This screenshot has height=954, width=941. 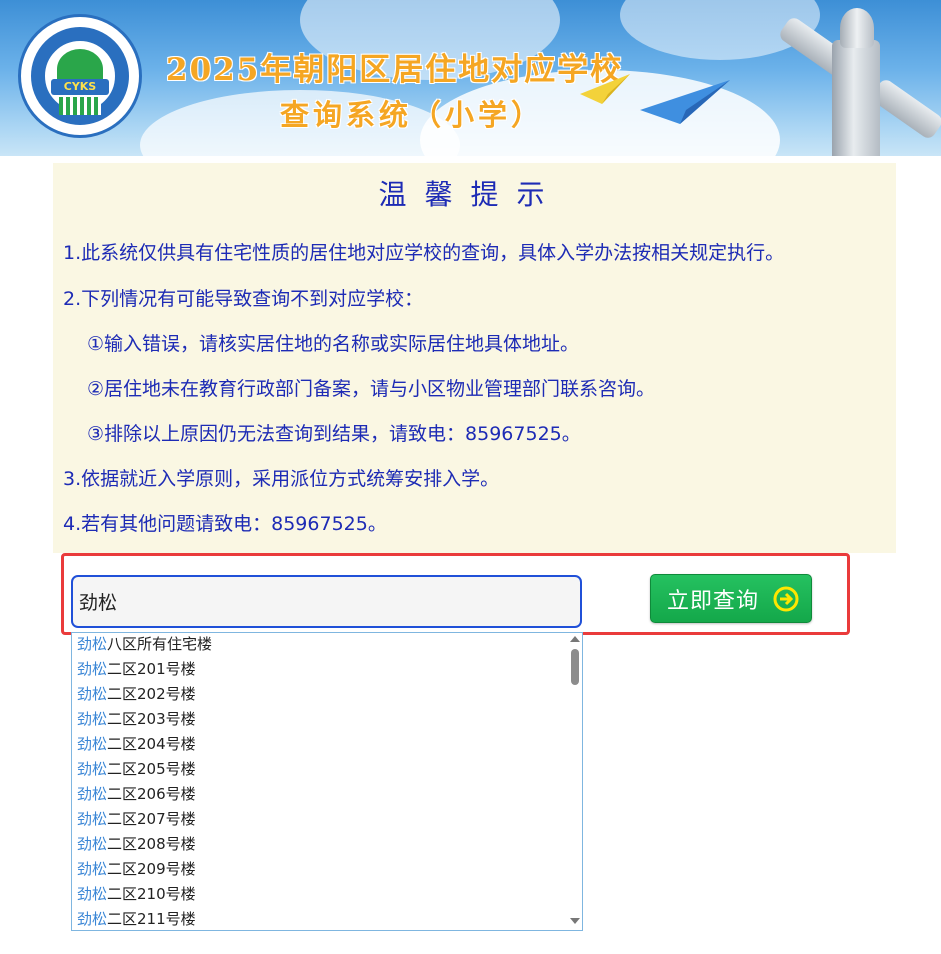 I want to click on query-button: 立即查询, so click(x=731, y=598).